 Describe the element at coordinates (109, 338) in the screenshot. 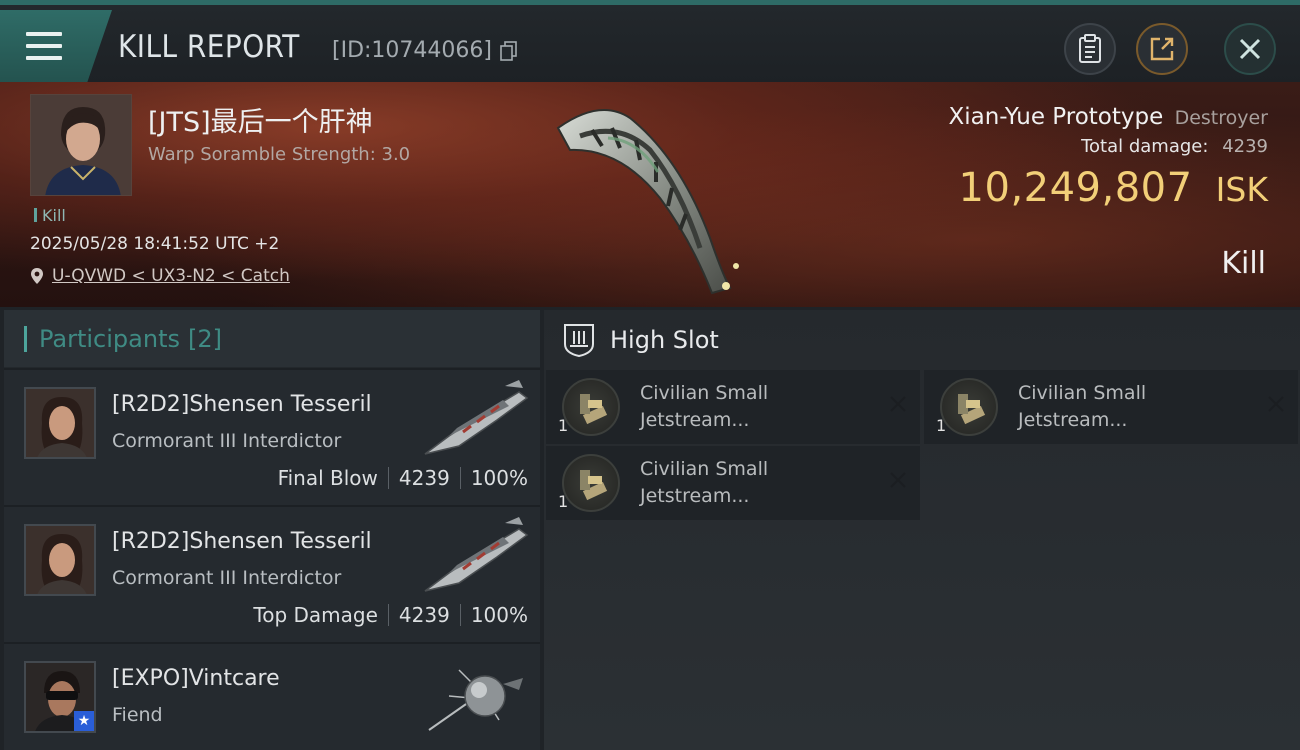

I see `participants-label: Participants` at that location.